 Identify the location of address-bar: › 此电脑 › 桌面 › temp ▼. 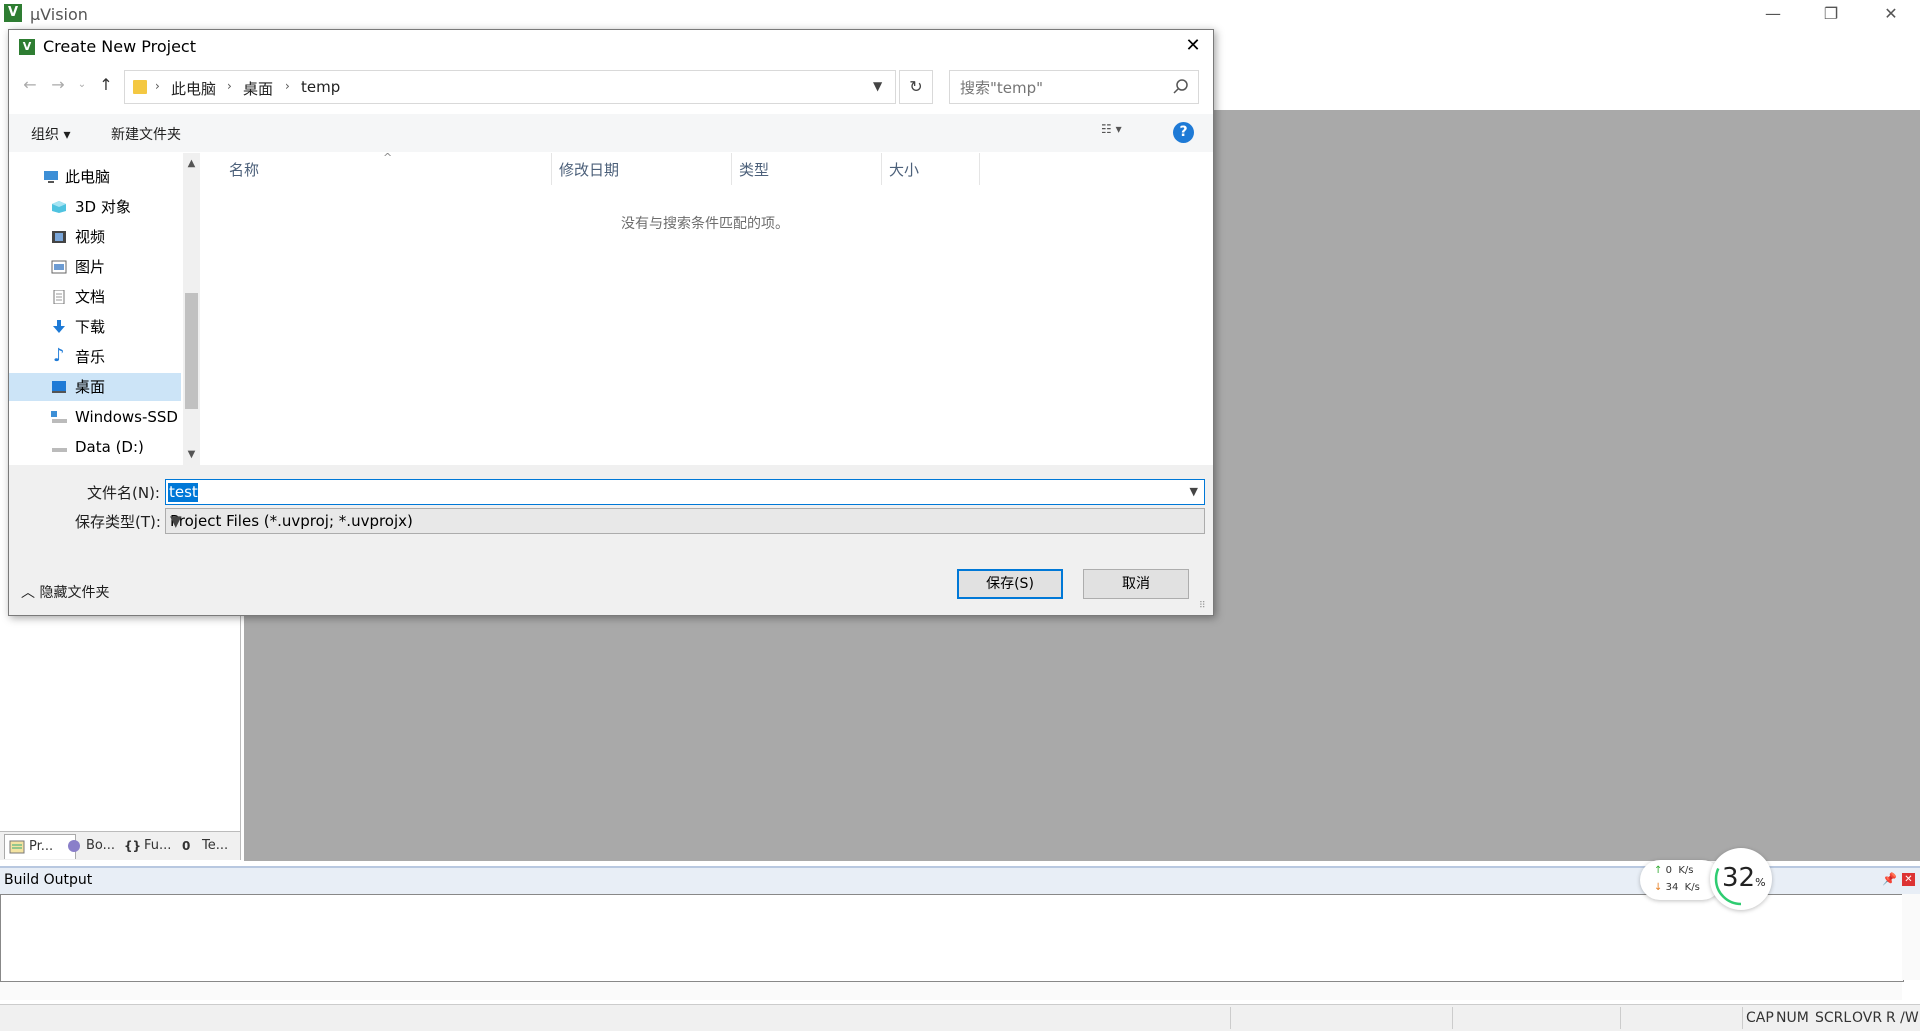
(510, 87).